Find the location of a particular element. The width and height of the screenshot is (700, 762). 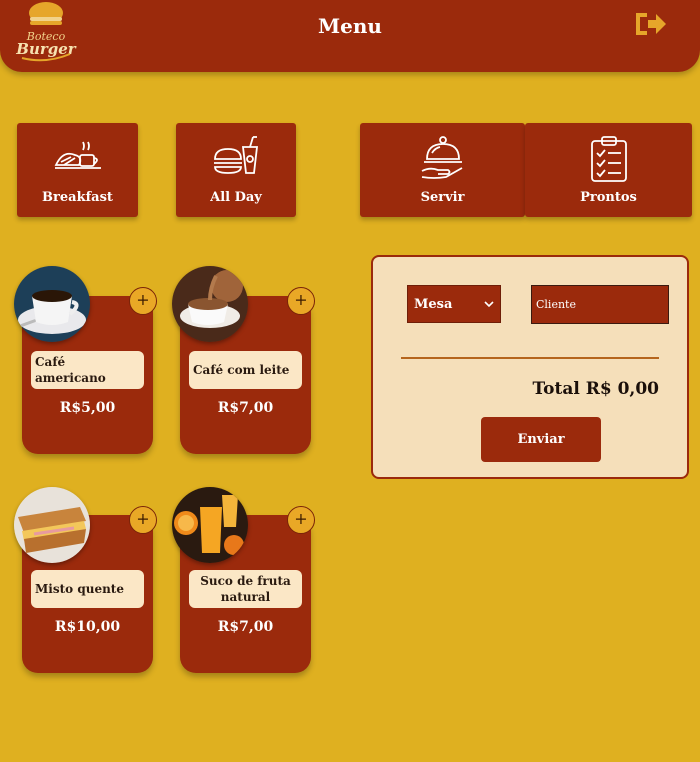

table-select: Mesa is located at coordinates (454, 304).